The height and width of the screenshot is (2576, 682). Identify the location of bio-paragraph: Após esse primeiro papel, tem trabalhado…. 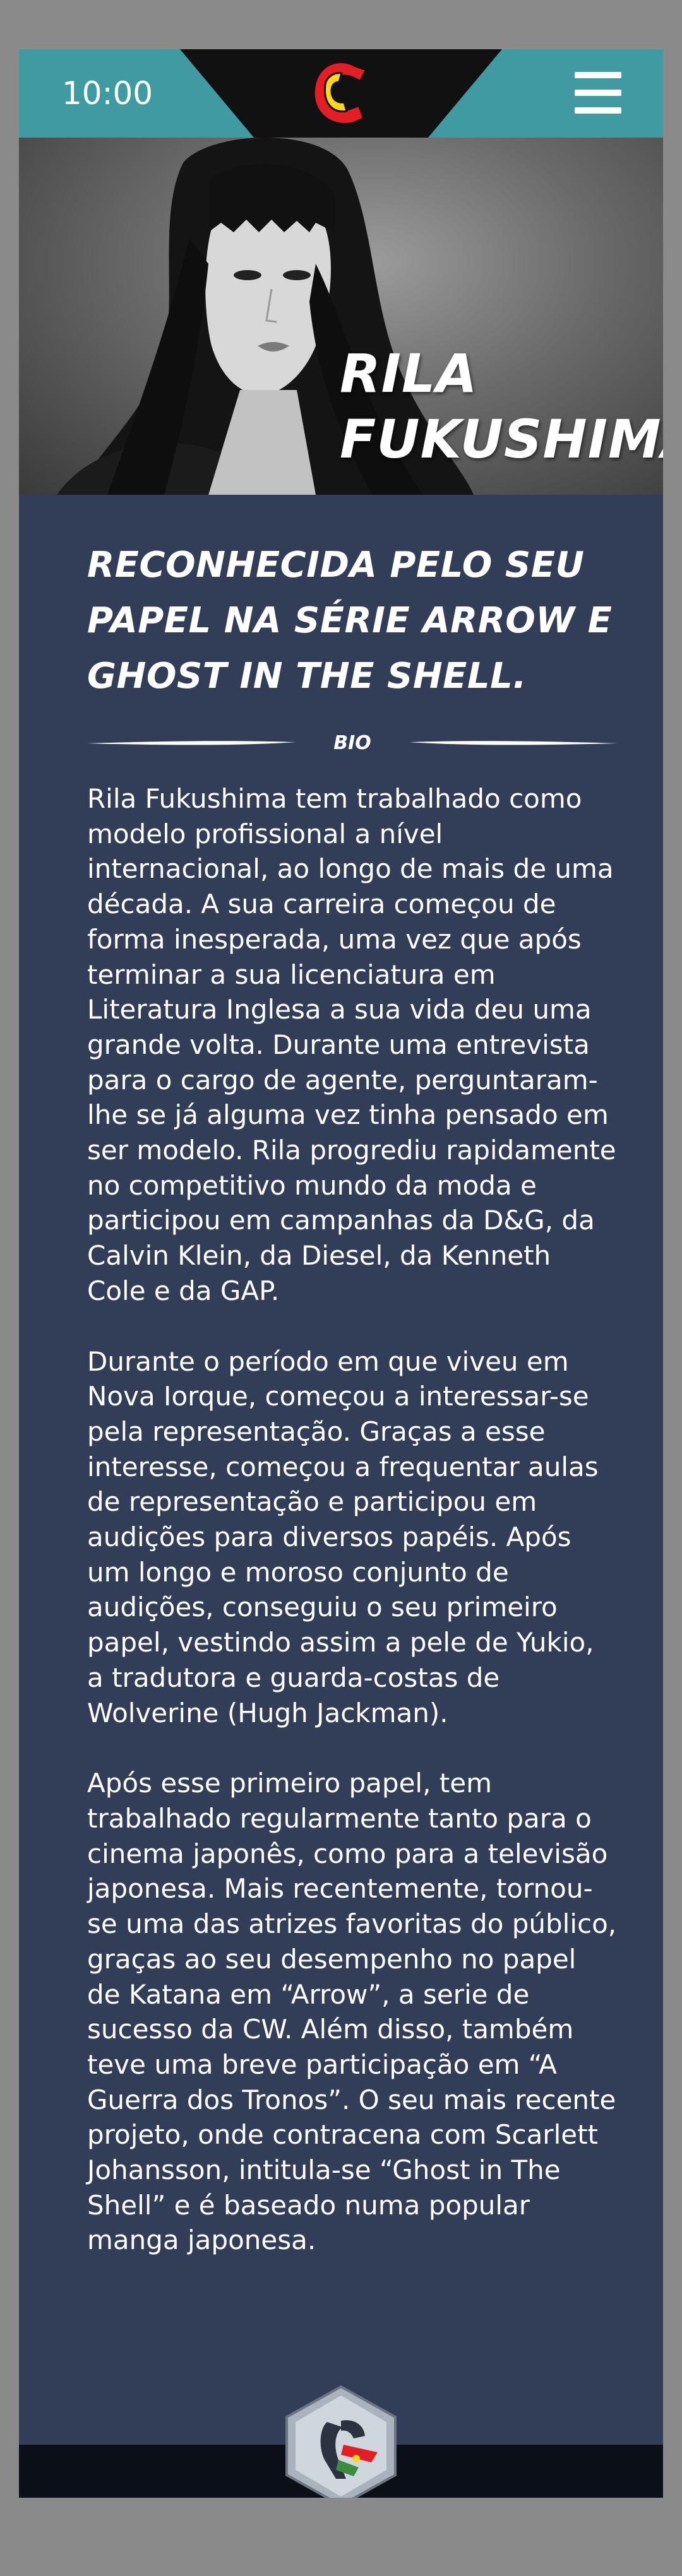
(352, 2012).